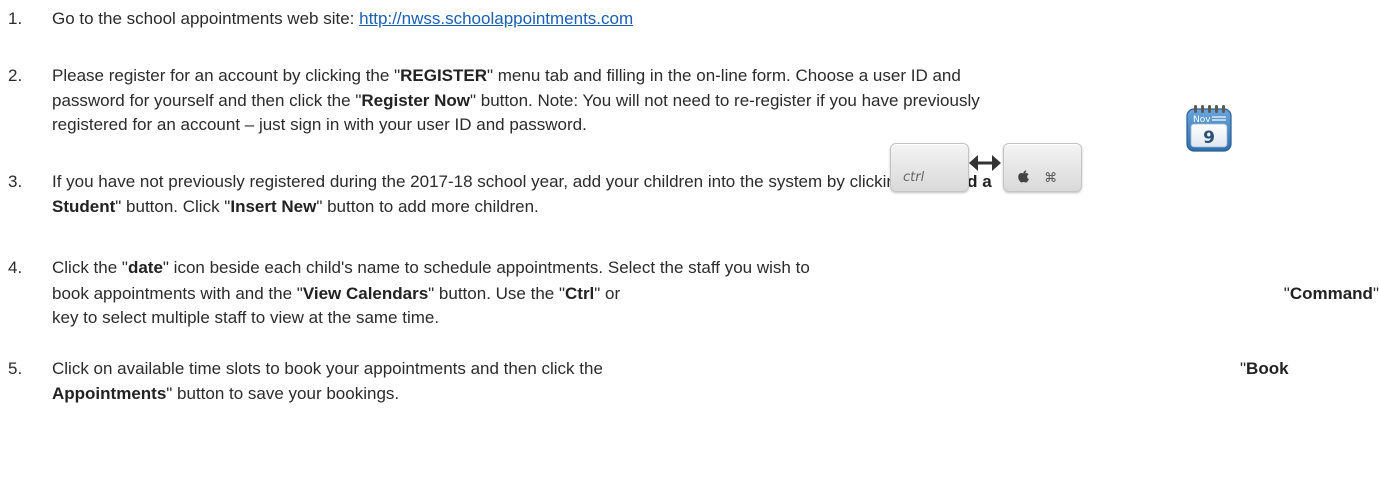  What do you see at coordinates (15, 181) in the screenshot?
I see `step-number-3: 3.` at bounding box center [15, 181].